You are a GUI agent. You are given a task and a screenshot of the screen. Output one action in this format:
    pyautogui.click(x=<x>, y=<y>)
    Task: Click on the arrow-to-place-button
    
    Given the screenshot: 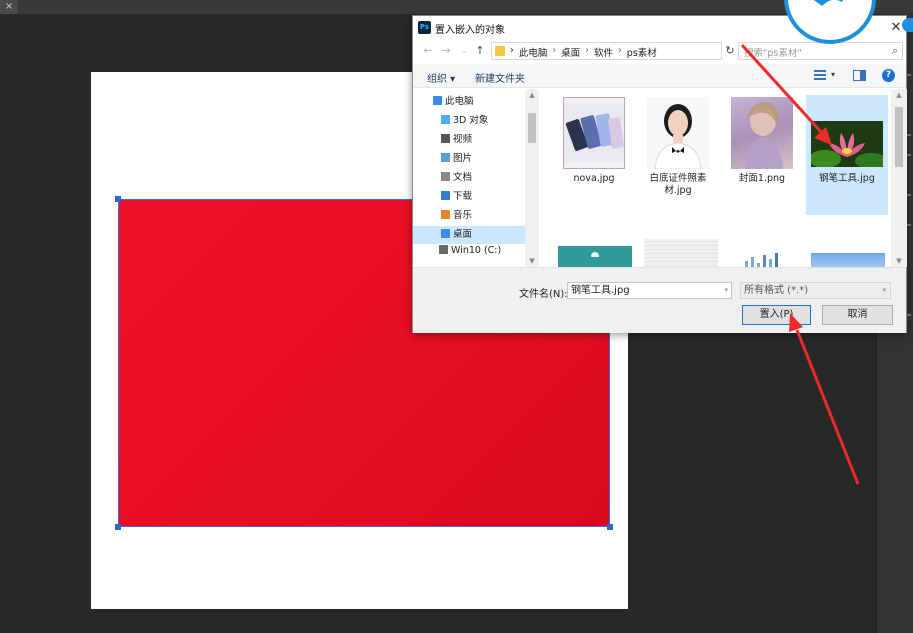 What is the action you would take?
    pyautogui.click(x=824, y=399)
    